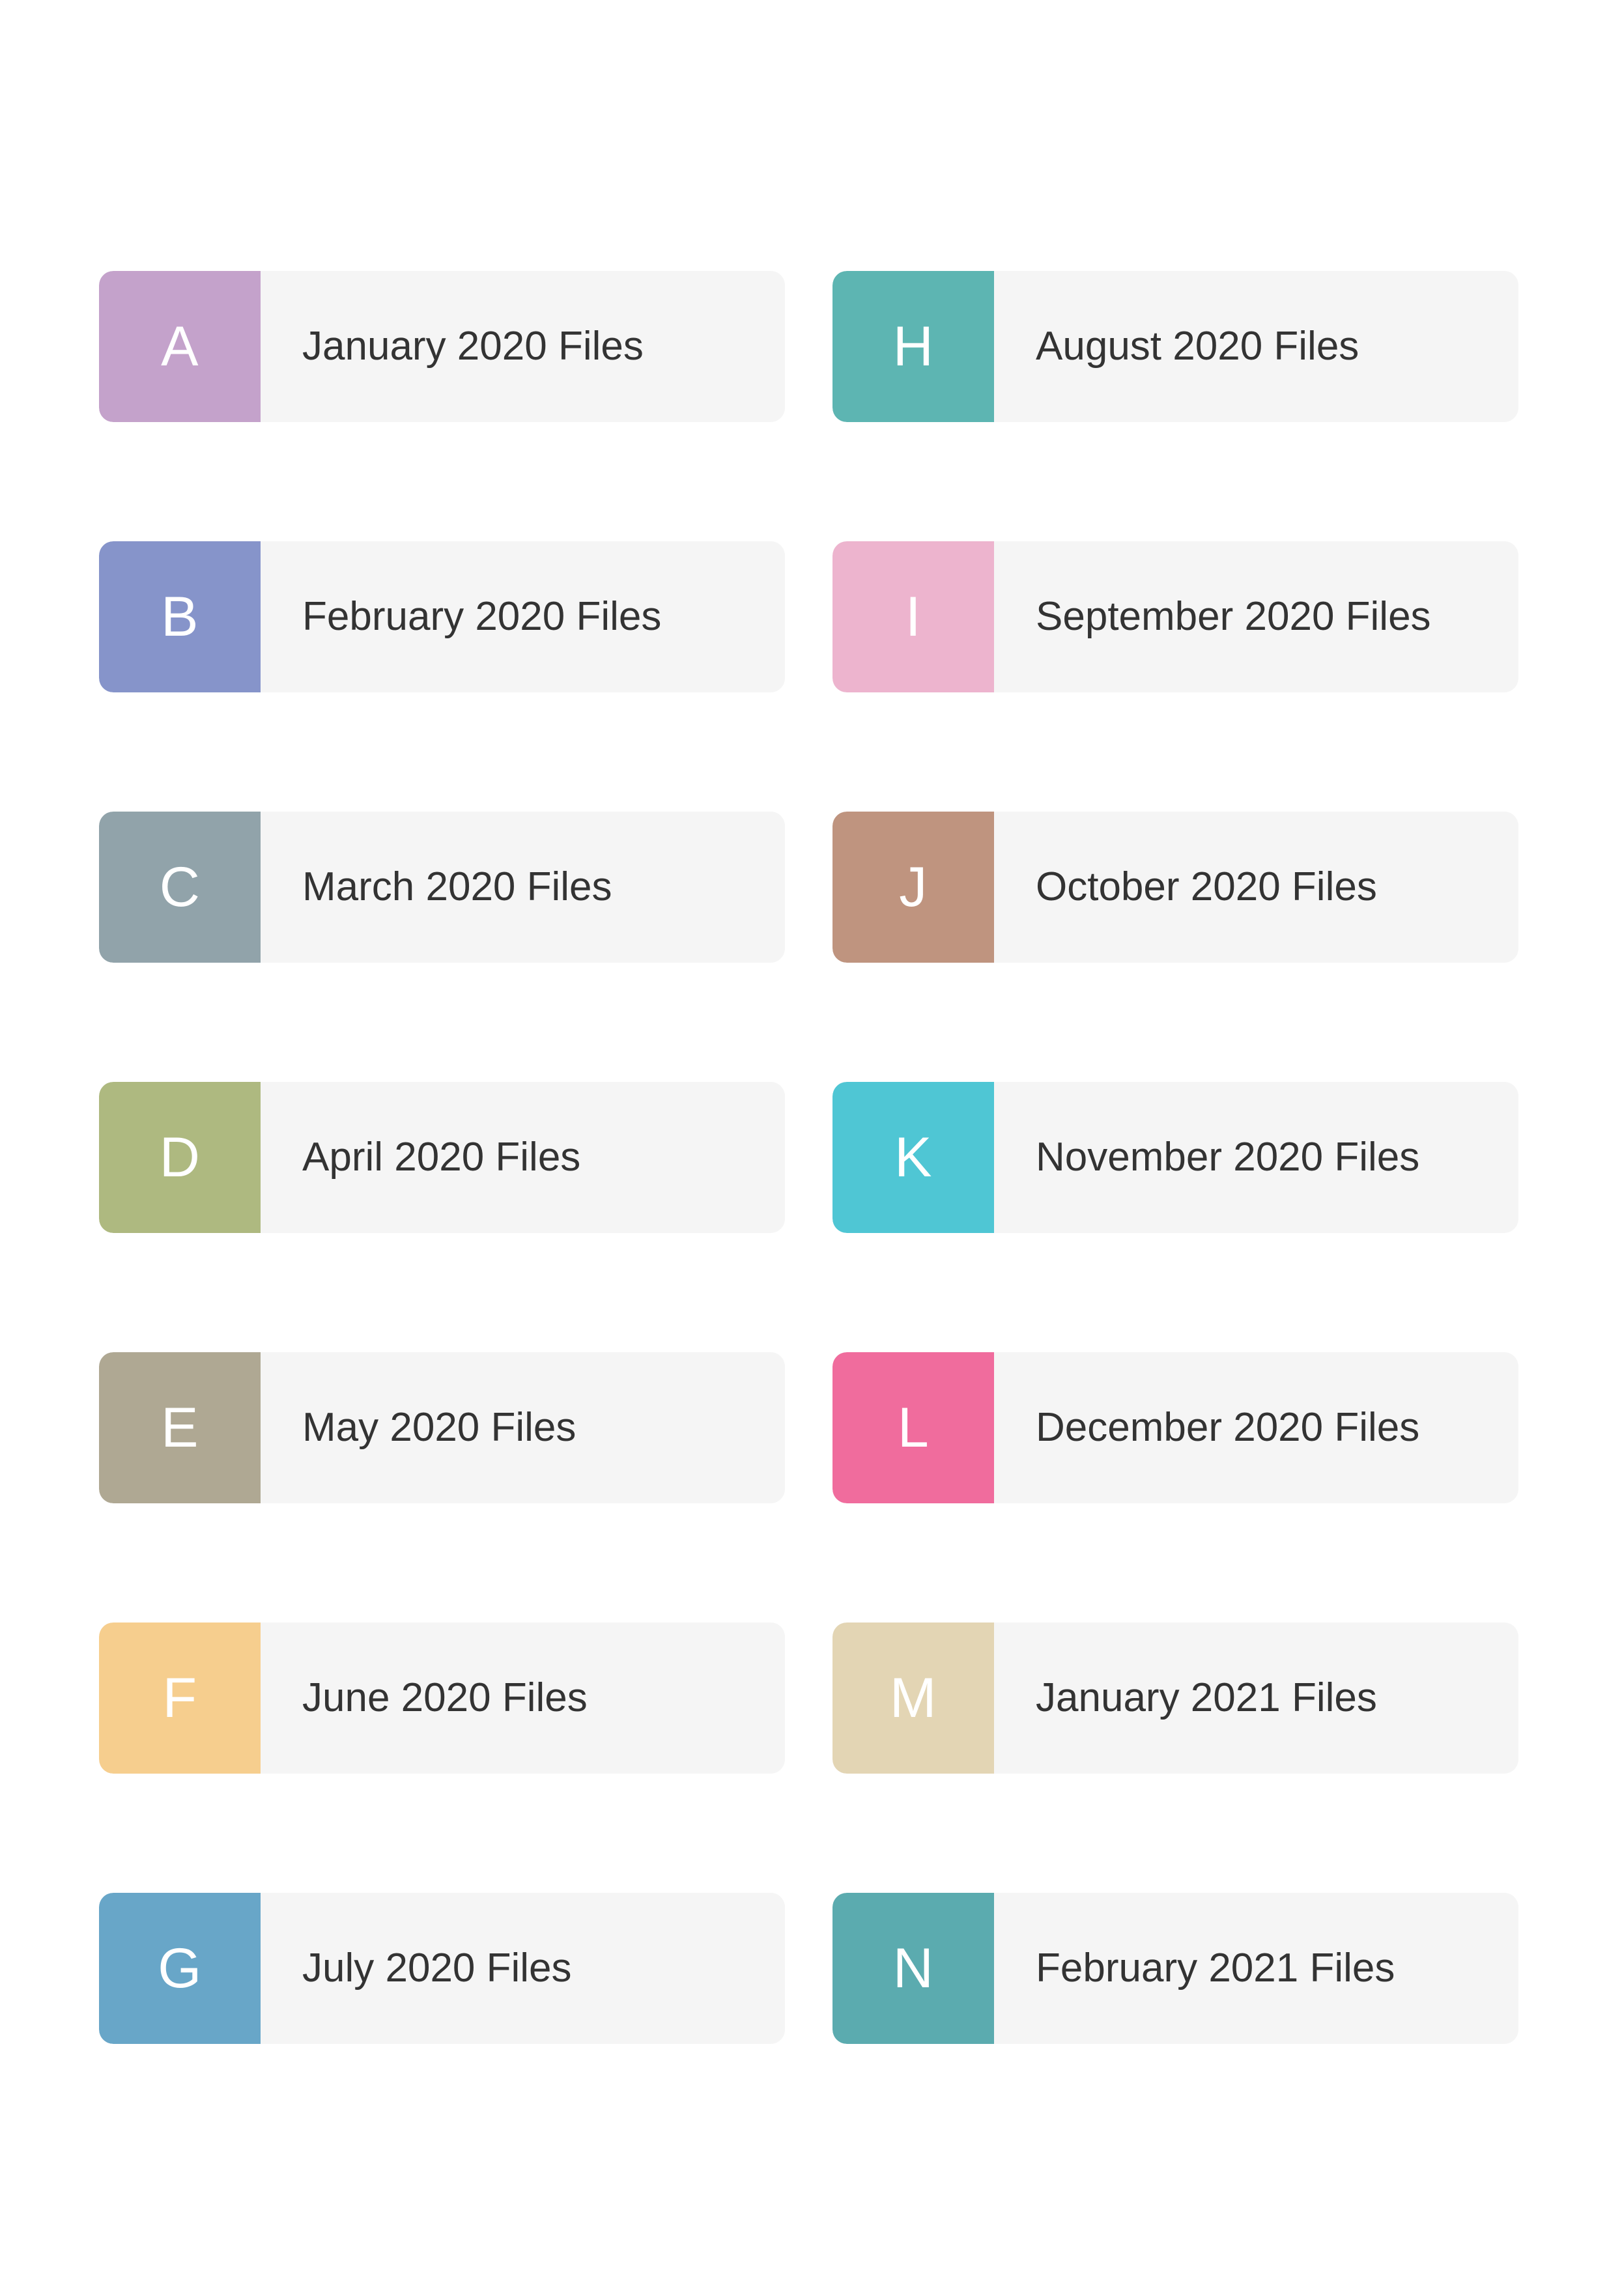 Image resolution: width=1622 pixels, height=2296 pixels. Describe the element at coordinates (1228, 1157) in the screenshot. I see `folder-label: November 2020 Files` at that location.